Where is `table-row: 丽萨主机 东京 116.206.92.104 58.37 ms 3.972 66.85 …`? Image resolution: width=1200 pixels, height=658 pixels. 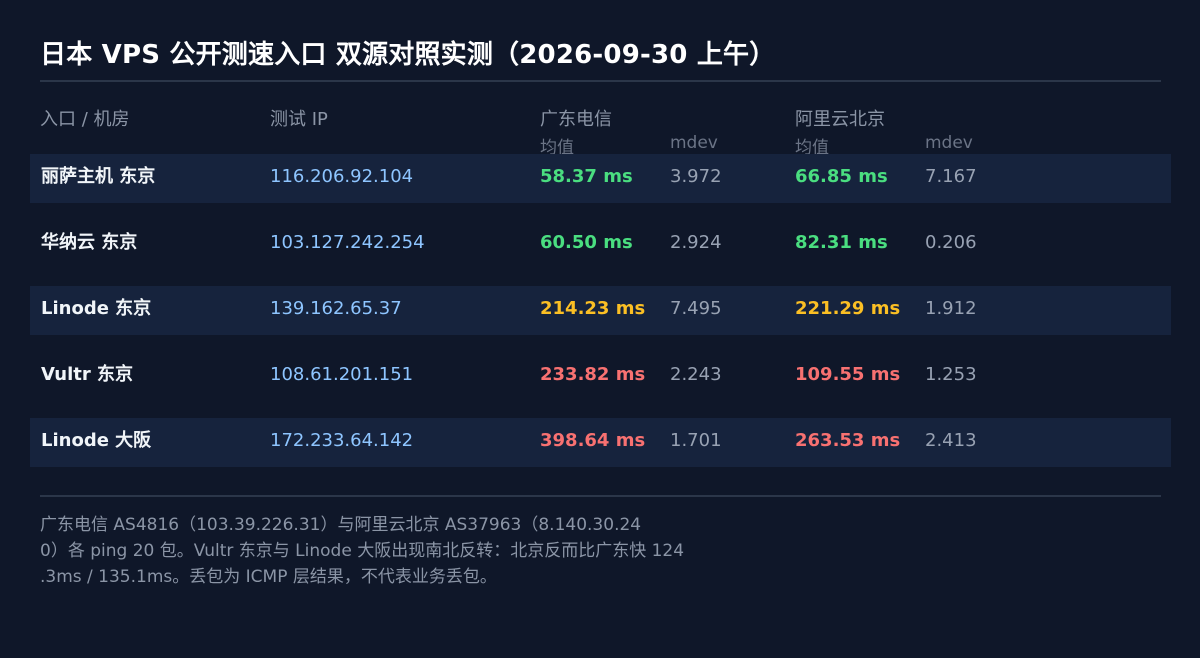 table-row: 丽萨主机 东京 116.206.92.104 58.37 ms 3.972 66.85 … is located at coordinates (600, 178).